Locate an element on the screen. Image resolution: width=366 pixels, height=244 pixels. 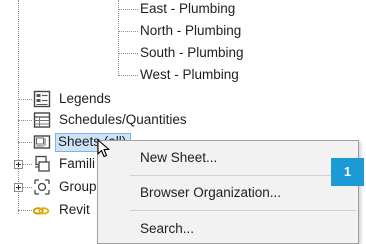
legend-icon is located at coordinates (42, 99).